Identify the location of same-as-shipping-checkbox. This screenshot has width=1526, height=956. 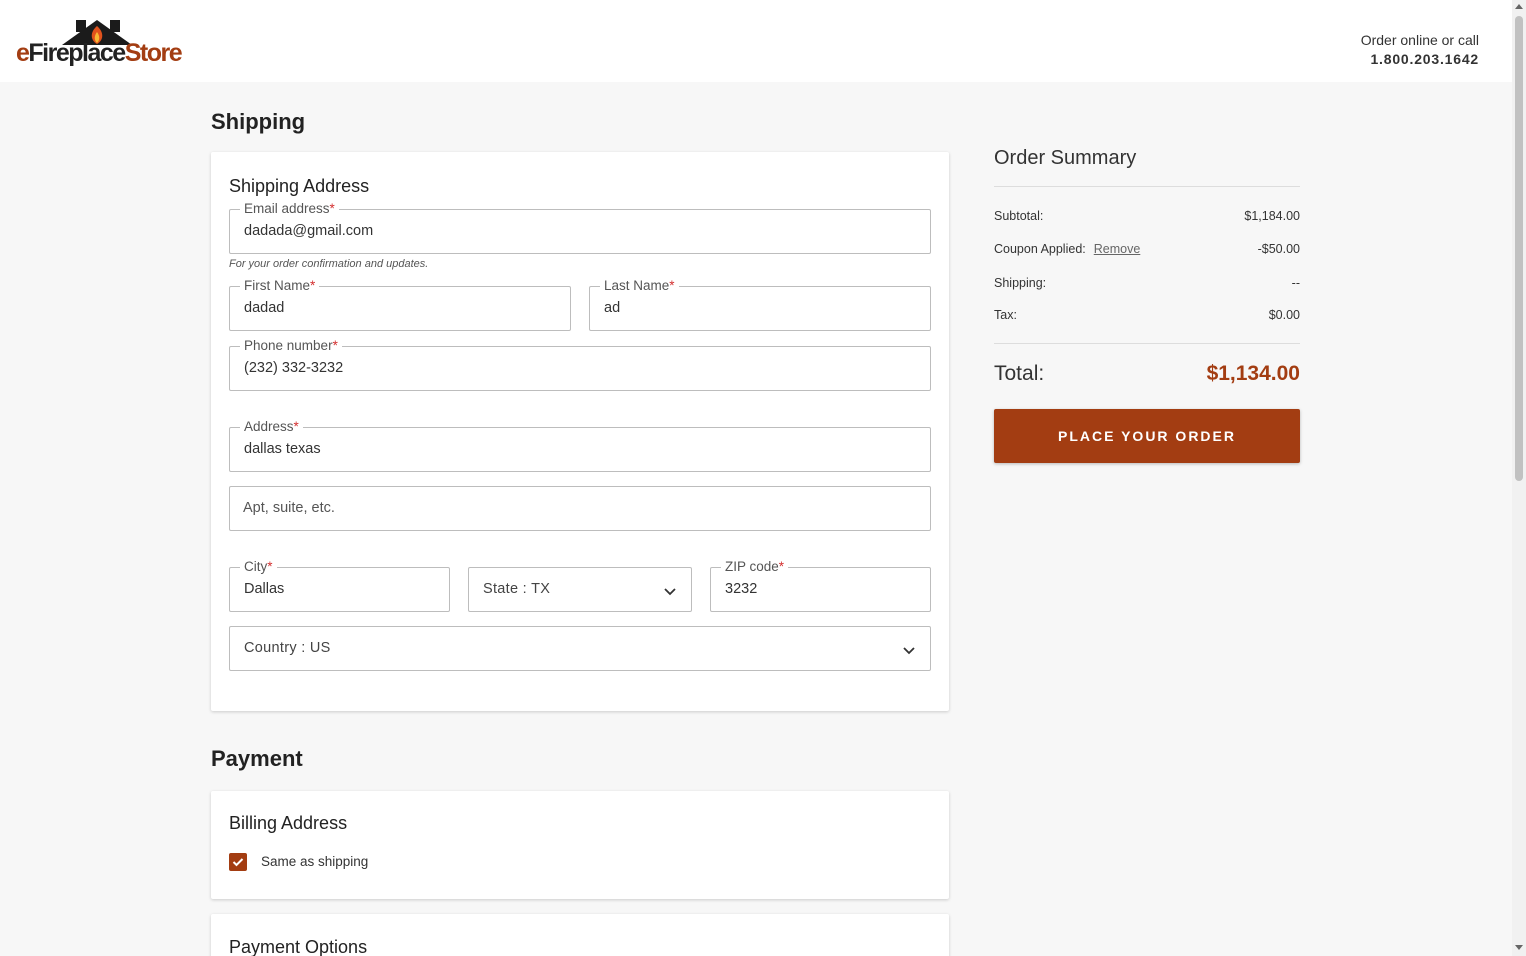
(238, 862).